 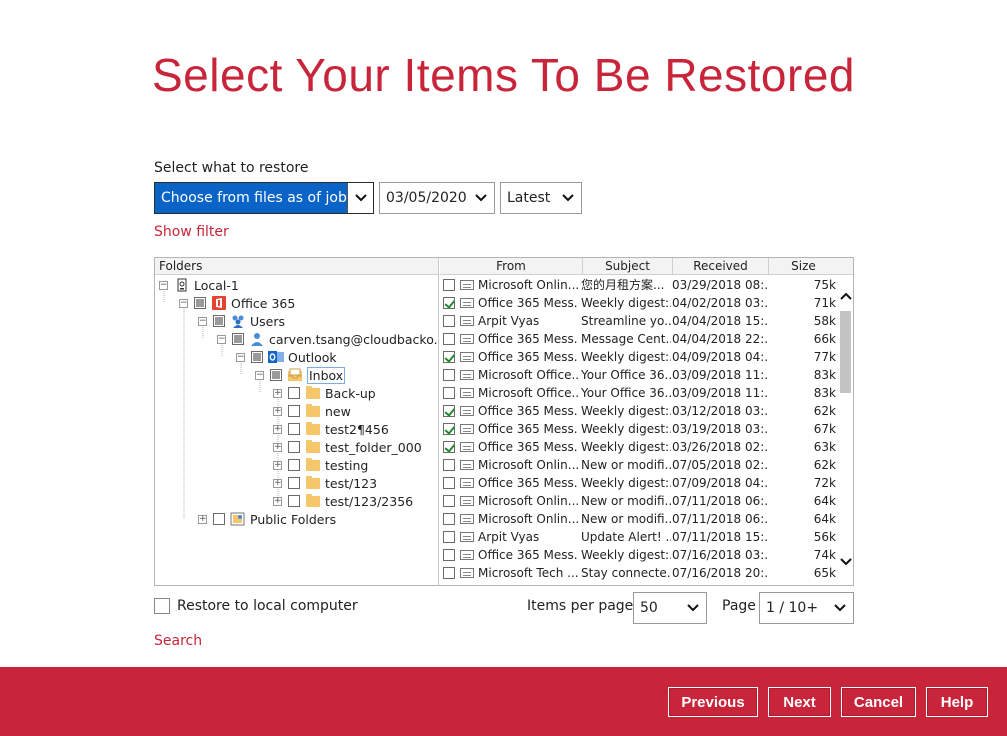 What do you see at coordinates (511, 266) in the screenshot?
I see `column-from: From` at bounding box center [511, 266].